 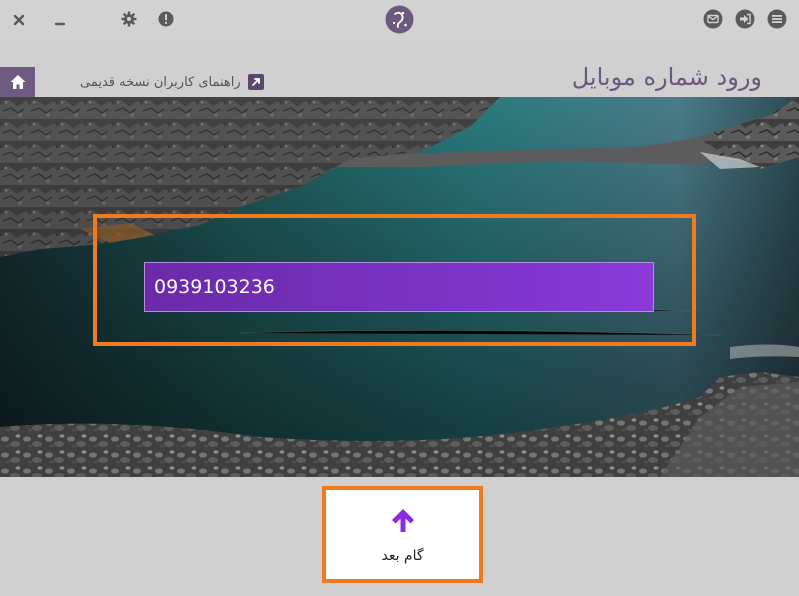 I want to click on mail-icon, so click(x=713, y=19).